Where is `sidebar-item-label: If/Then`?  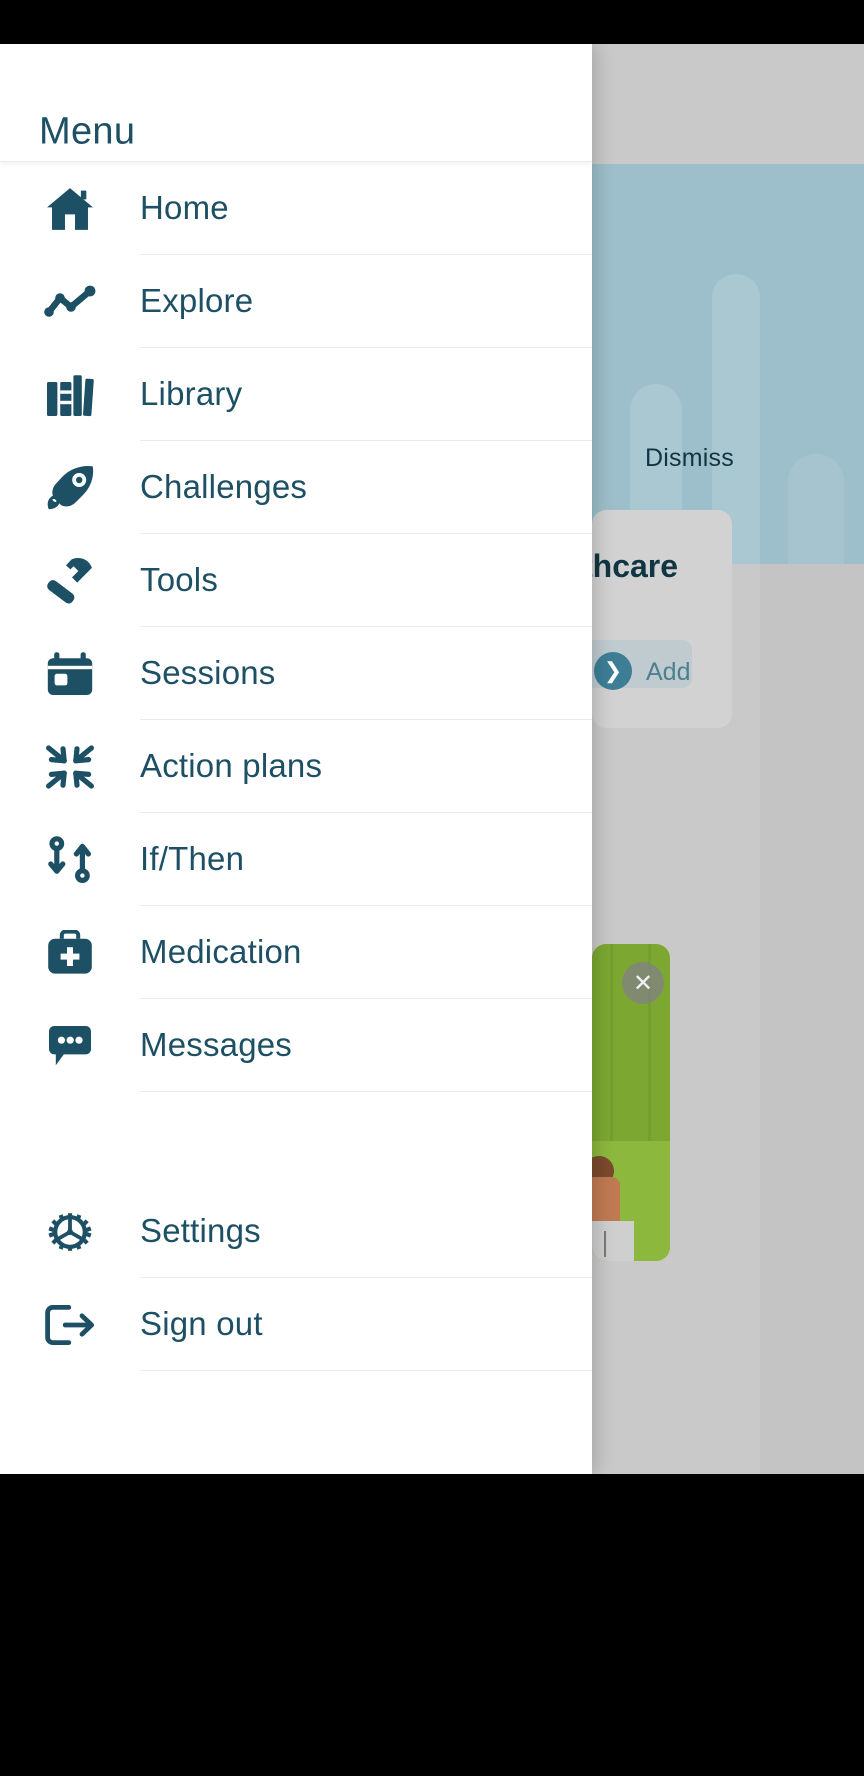 sidebar-item-label: If/Then is located at coordinates (192, 858).